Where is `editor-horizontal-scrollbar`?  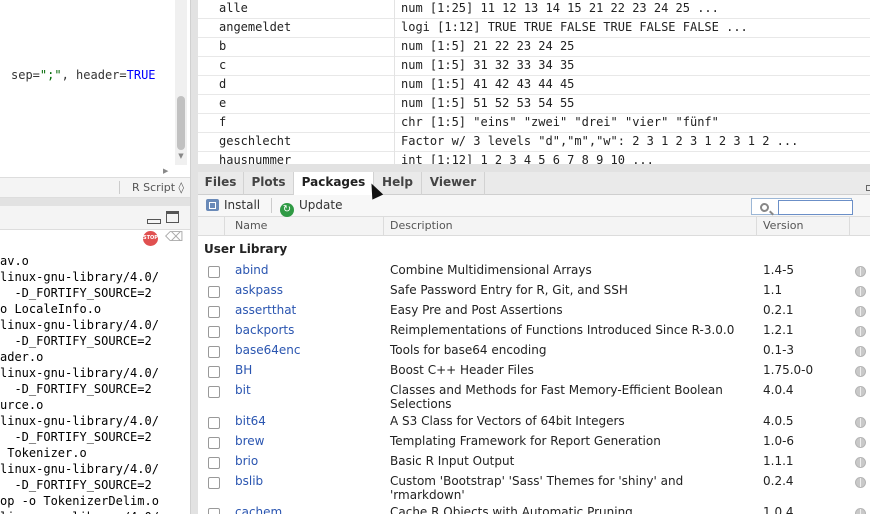 editor-horizontal-scrollbar is located at coordinates (87, 171).